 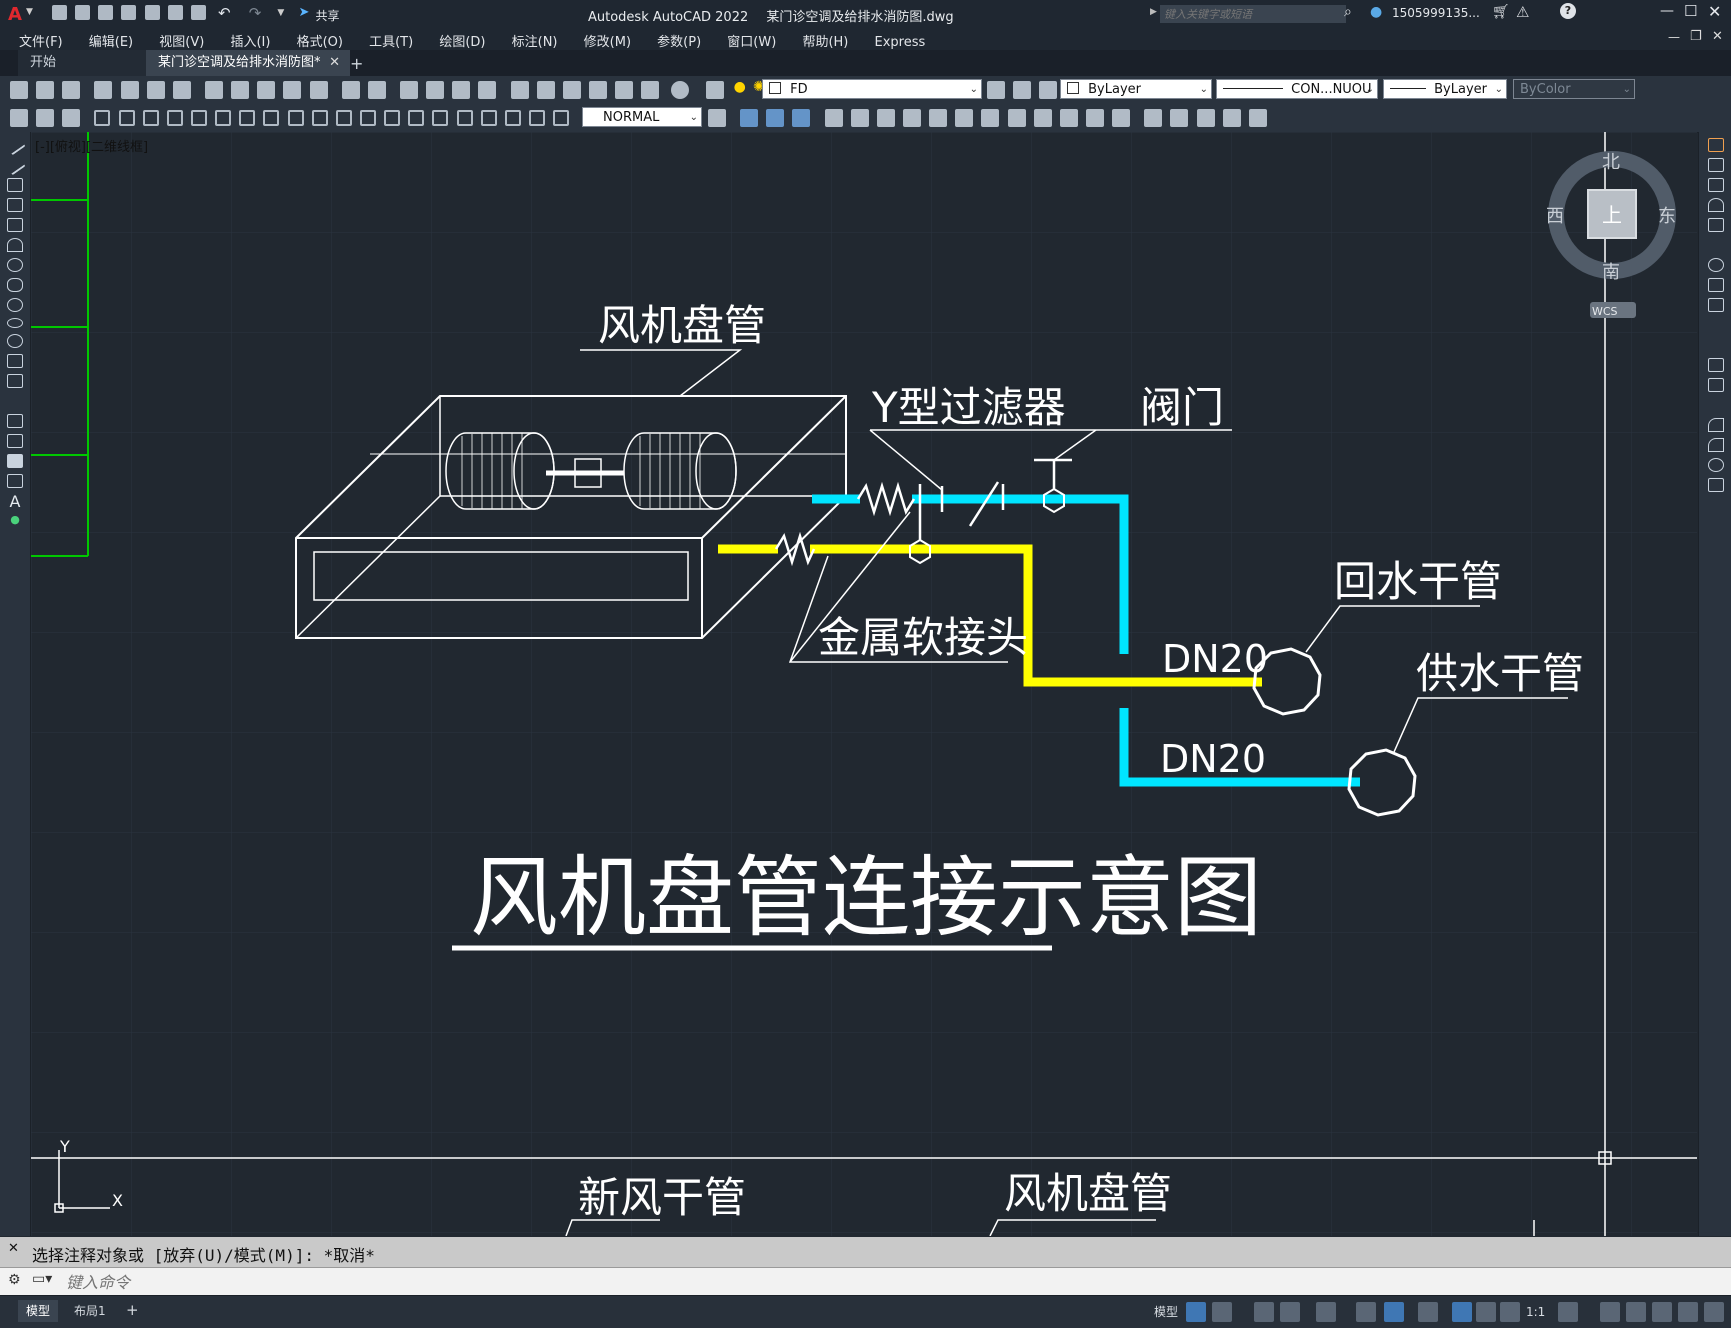 What do you see at coordinates (303, 12) in the screenshot?
I see `share-icon: ➤` at bounding box center [303, 12].